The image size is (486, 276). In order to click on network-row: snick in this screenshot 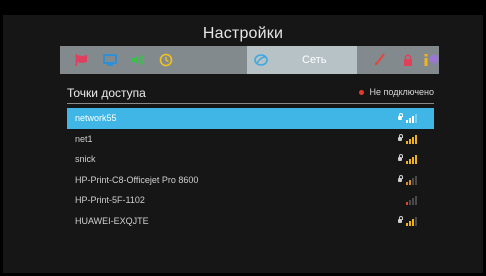, I will do `click(250, 159)`.